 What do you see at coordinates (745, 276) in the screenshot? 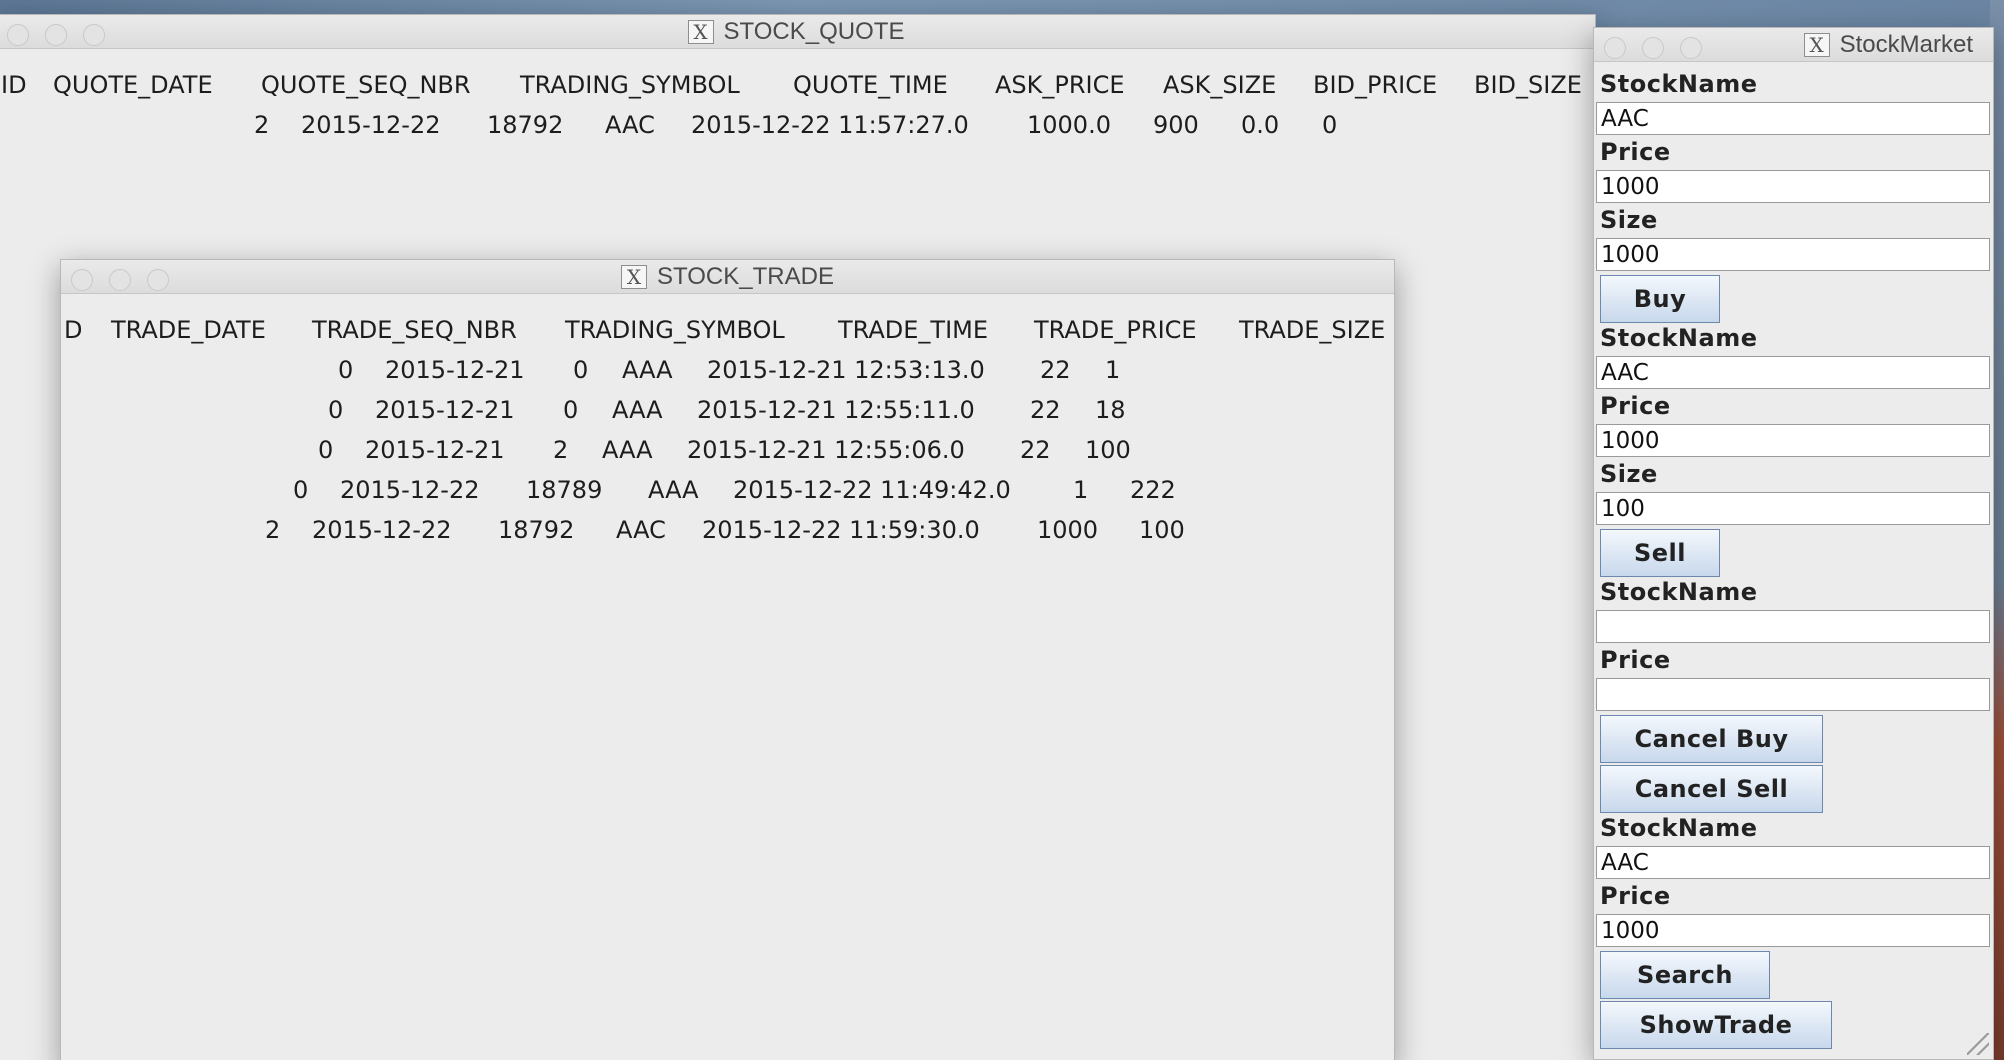
I see `window-title: STOCK_TRADE` at bounding box center [745, 276].